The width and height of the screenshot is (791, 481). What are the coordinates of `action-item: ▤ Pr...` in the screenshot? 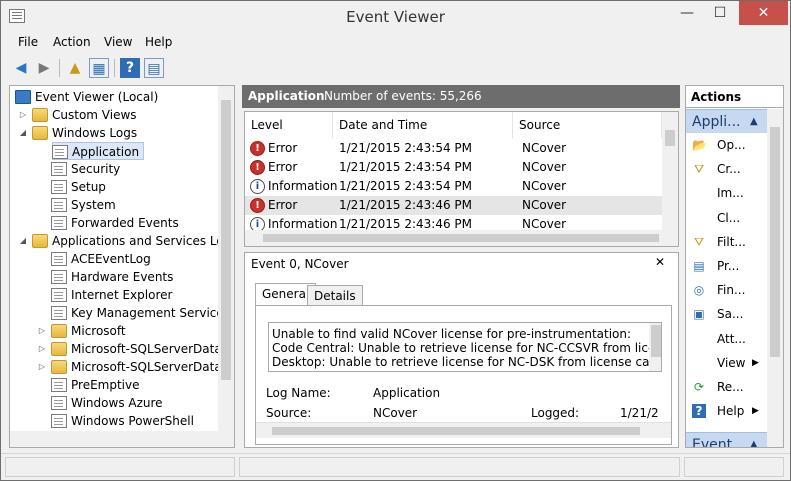 It's located at (726, 266).